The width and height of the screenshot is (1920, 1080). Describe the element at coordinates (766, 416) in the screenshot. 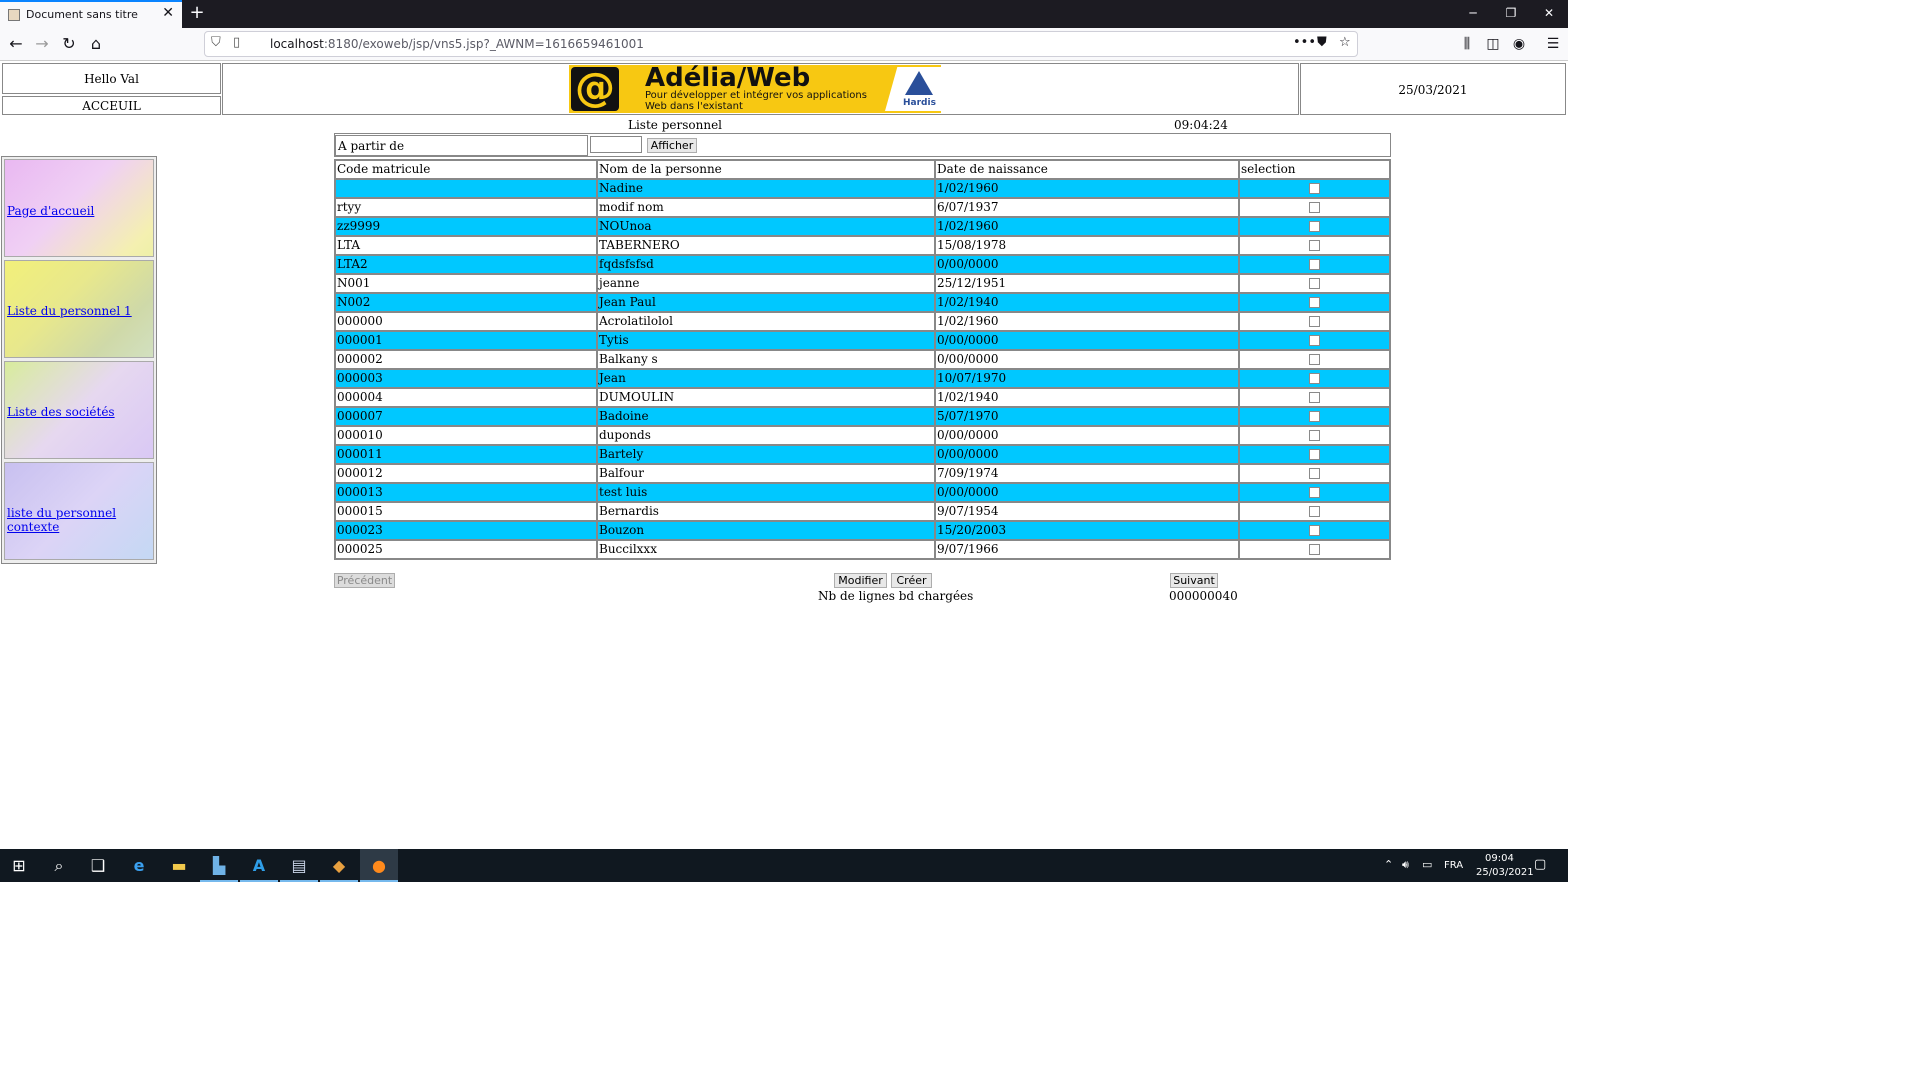

I see `cell-name: Badoine` at that location.